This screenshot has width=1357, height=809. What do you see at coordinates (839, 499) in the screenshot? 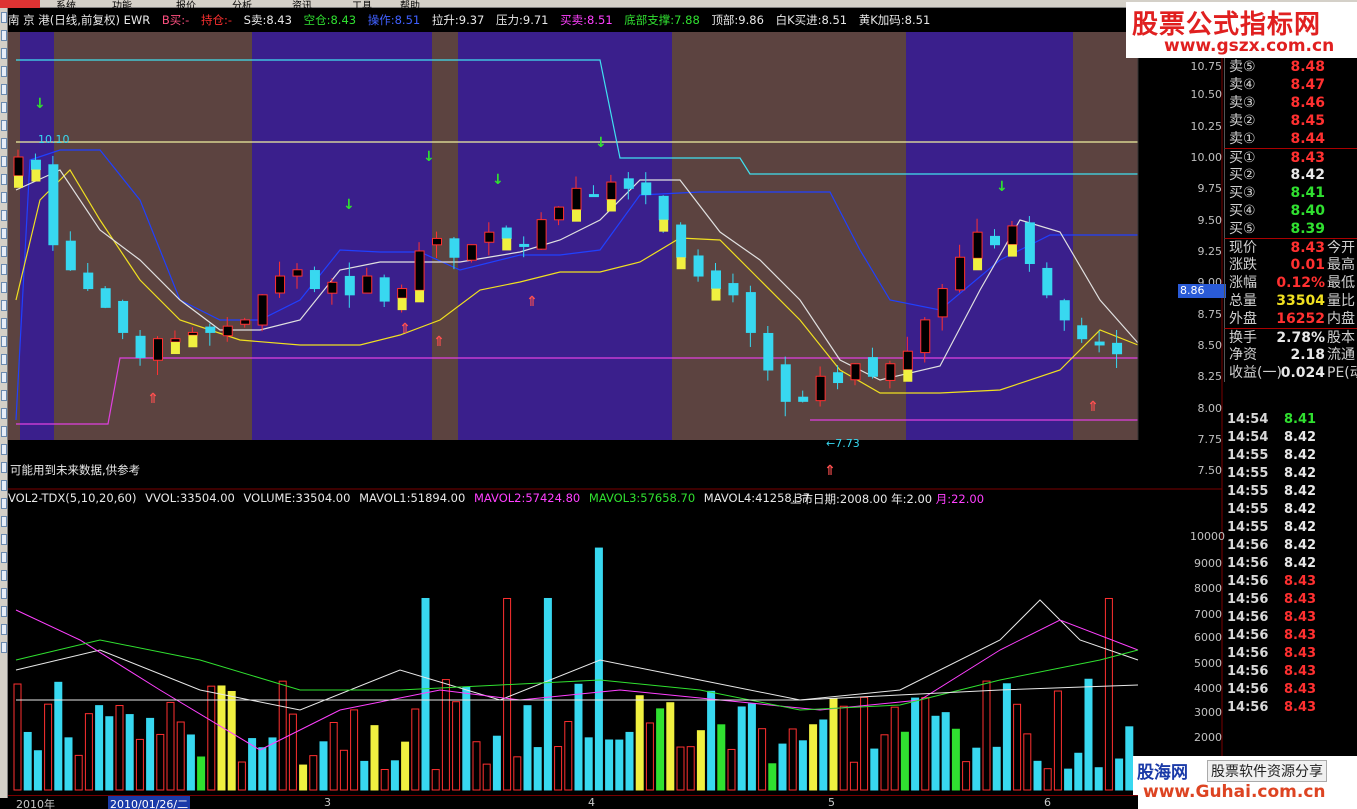
I see `listing-date: 上市日期:2008.00` at bounding box center [839, 499].